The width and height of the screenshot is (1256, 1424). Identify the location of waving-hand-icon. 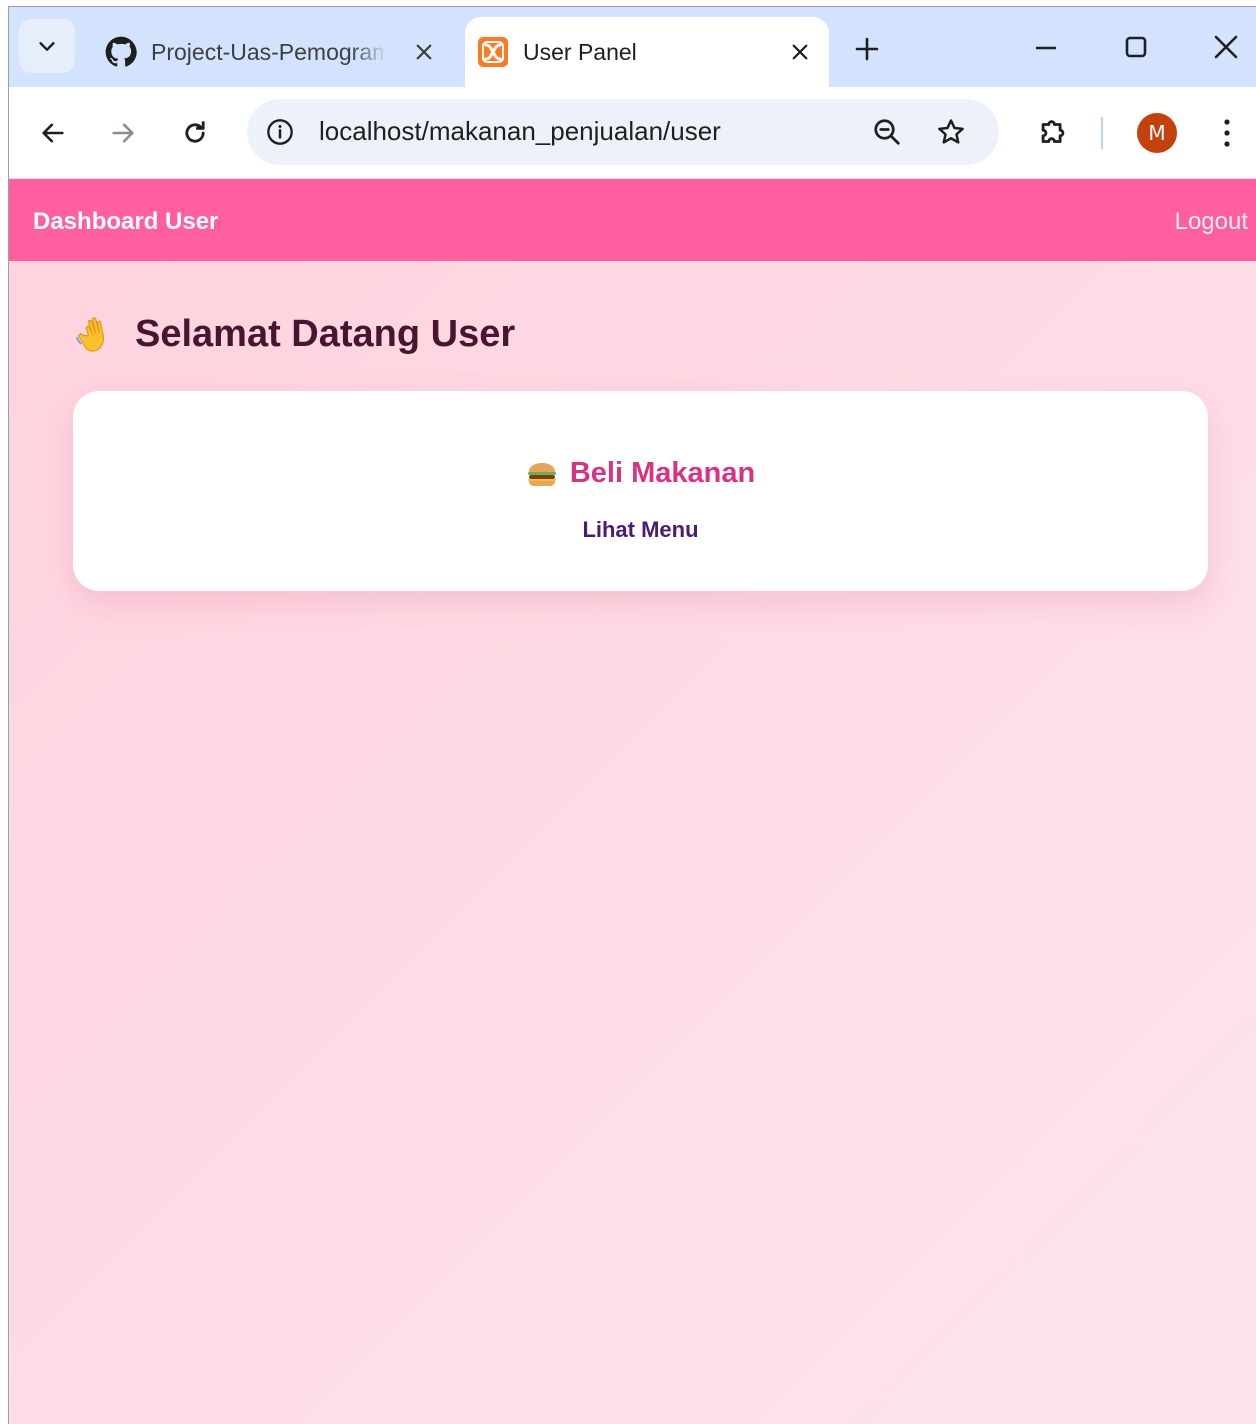
(89, 334).